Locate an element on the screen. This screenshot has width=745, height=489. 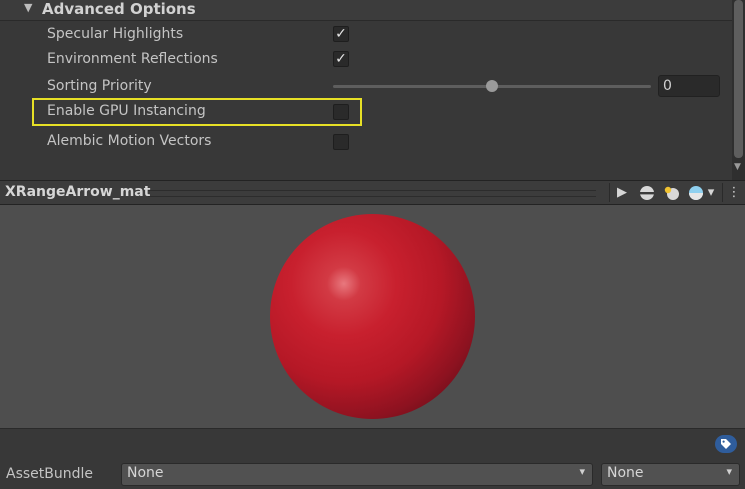
play-icon: ▶ is located at coordinates (622, 192).